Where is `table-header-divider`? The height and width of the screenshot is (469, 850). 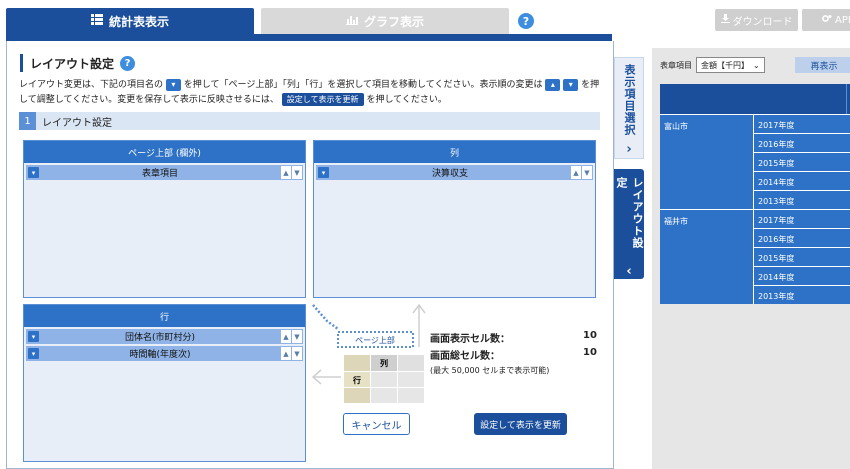
table-header-divider is located at coordinates (846, 99).